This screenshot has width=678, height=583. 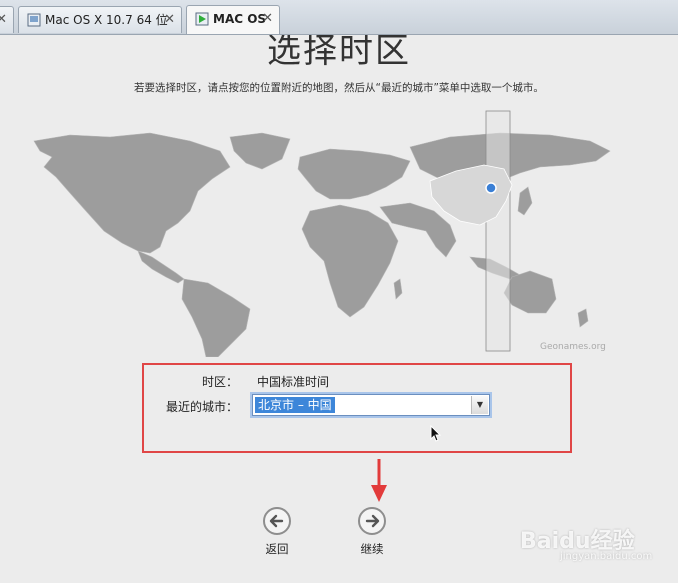 I want to click on closest-city-value: 北京市 – 中国, so click(x=295, y=405).